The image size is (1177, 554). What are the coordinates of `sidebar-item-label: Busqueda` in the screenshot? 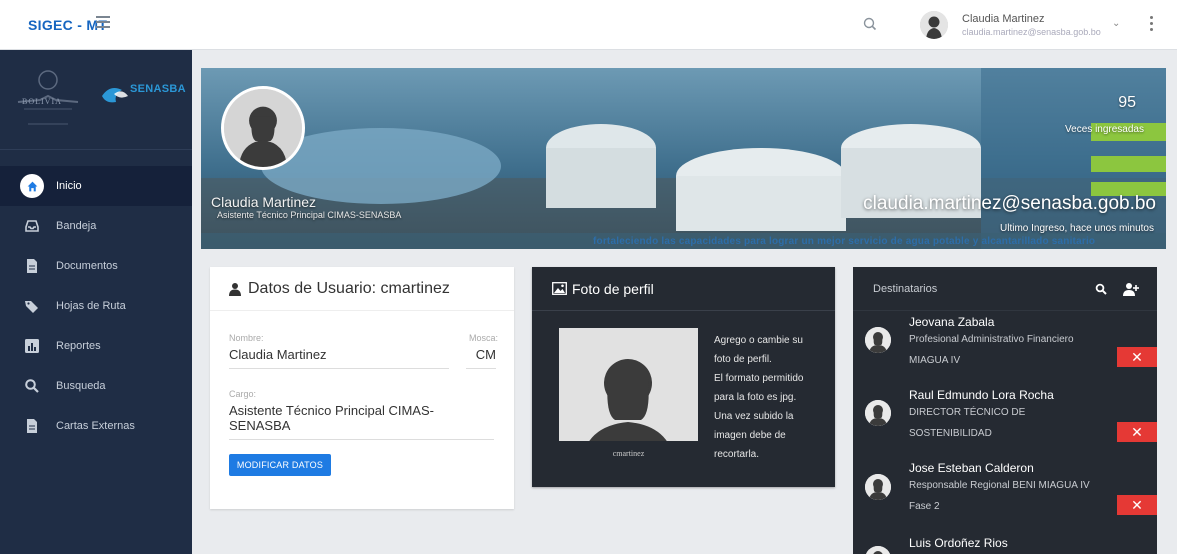 It's located at (81, 386).